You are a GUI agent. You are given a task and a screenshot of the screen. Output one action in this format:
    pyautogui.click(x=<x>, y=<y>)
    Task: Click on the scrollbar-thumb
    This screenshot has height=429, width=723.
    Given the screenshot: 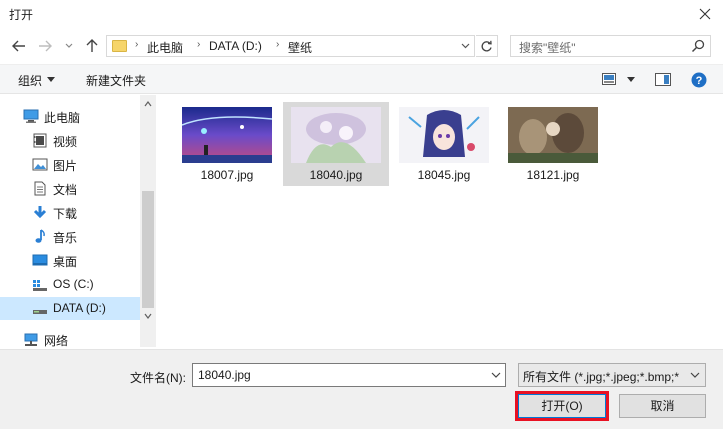 What is the action you would take?
    pyautogui.click(x=148, y=249)
    